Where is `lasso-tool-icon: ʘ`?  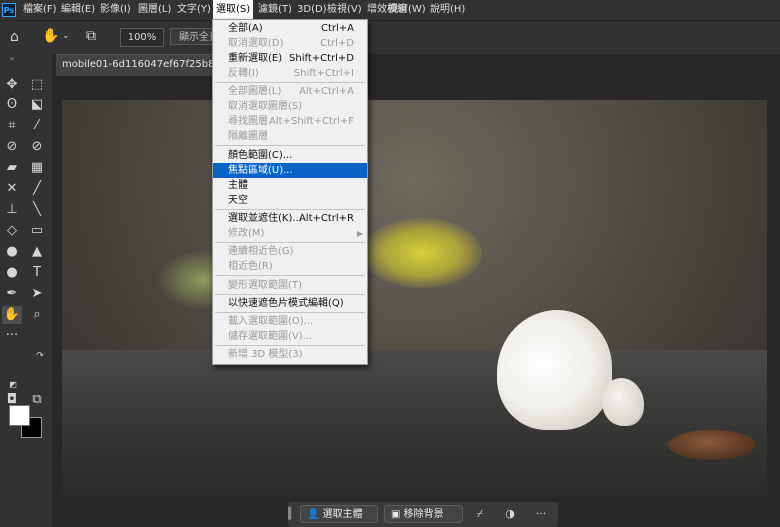
lasso-tool-icon: ʘ is located at coordinates (12, 105).